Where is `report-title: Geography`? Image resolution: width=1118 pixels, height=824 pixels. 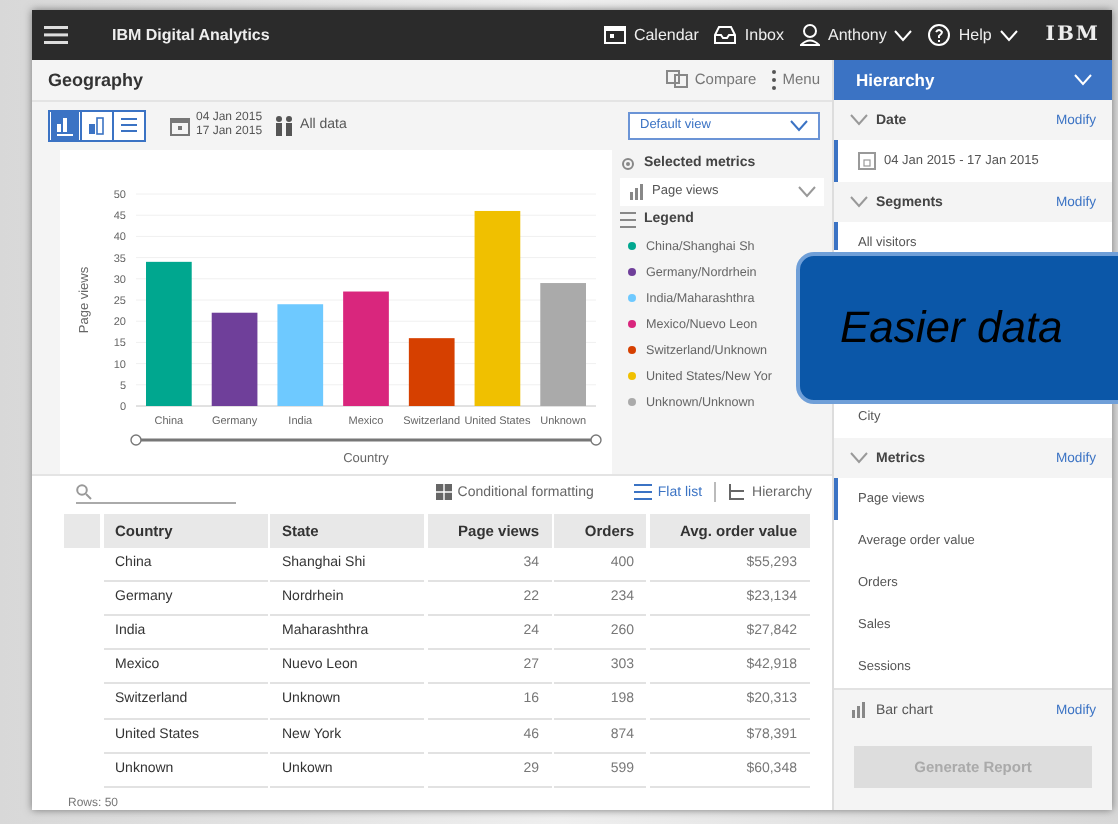
report-title: Geography is located at coordinates (97, 79).